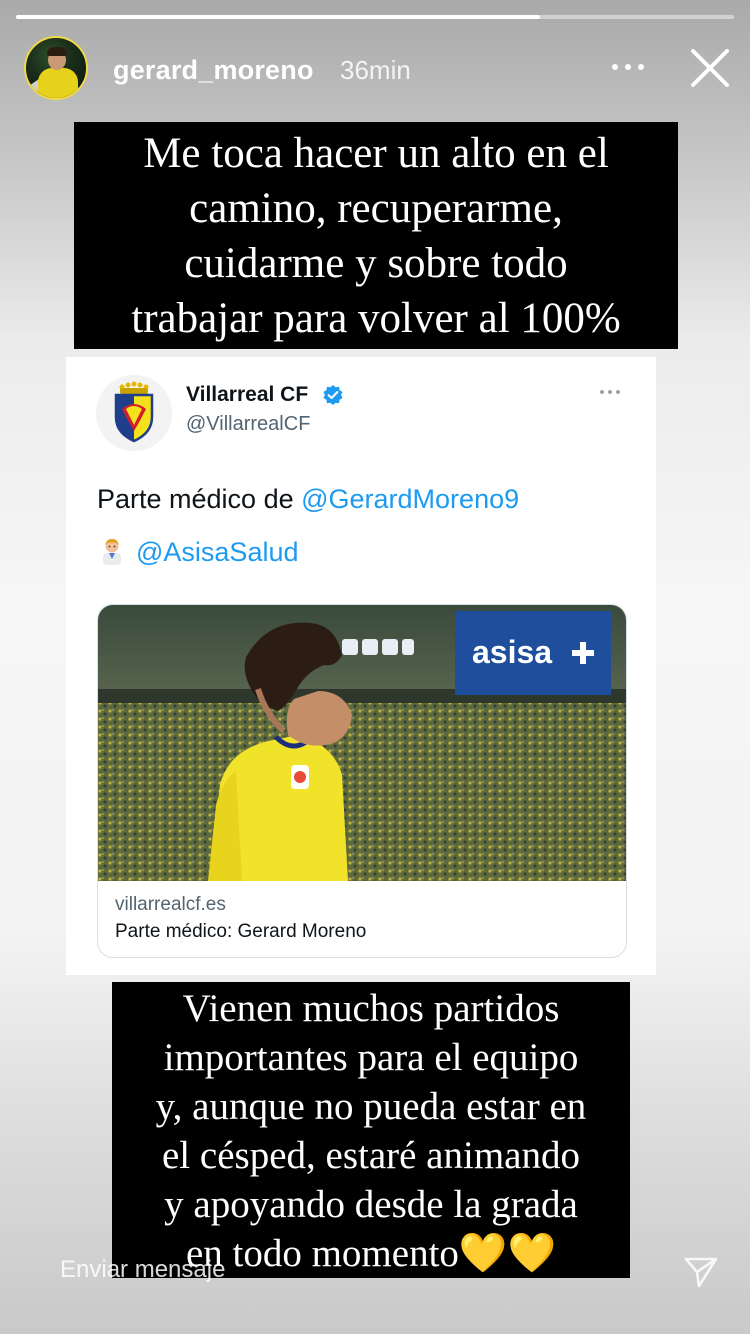 This screenshot has width=750, height=1334. What do you see at coordinates (376, 208) in the screenshot?
I see `caption-line: camino, recuperarme,` at bounding box center [376, 208].